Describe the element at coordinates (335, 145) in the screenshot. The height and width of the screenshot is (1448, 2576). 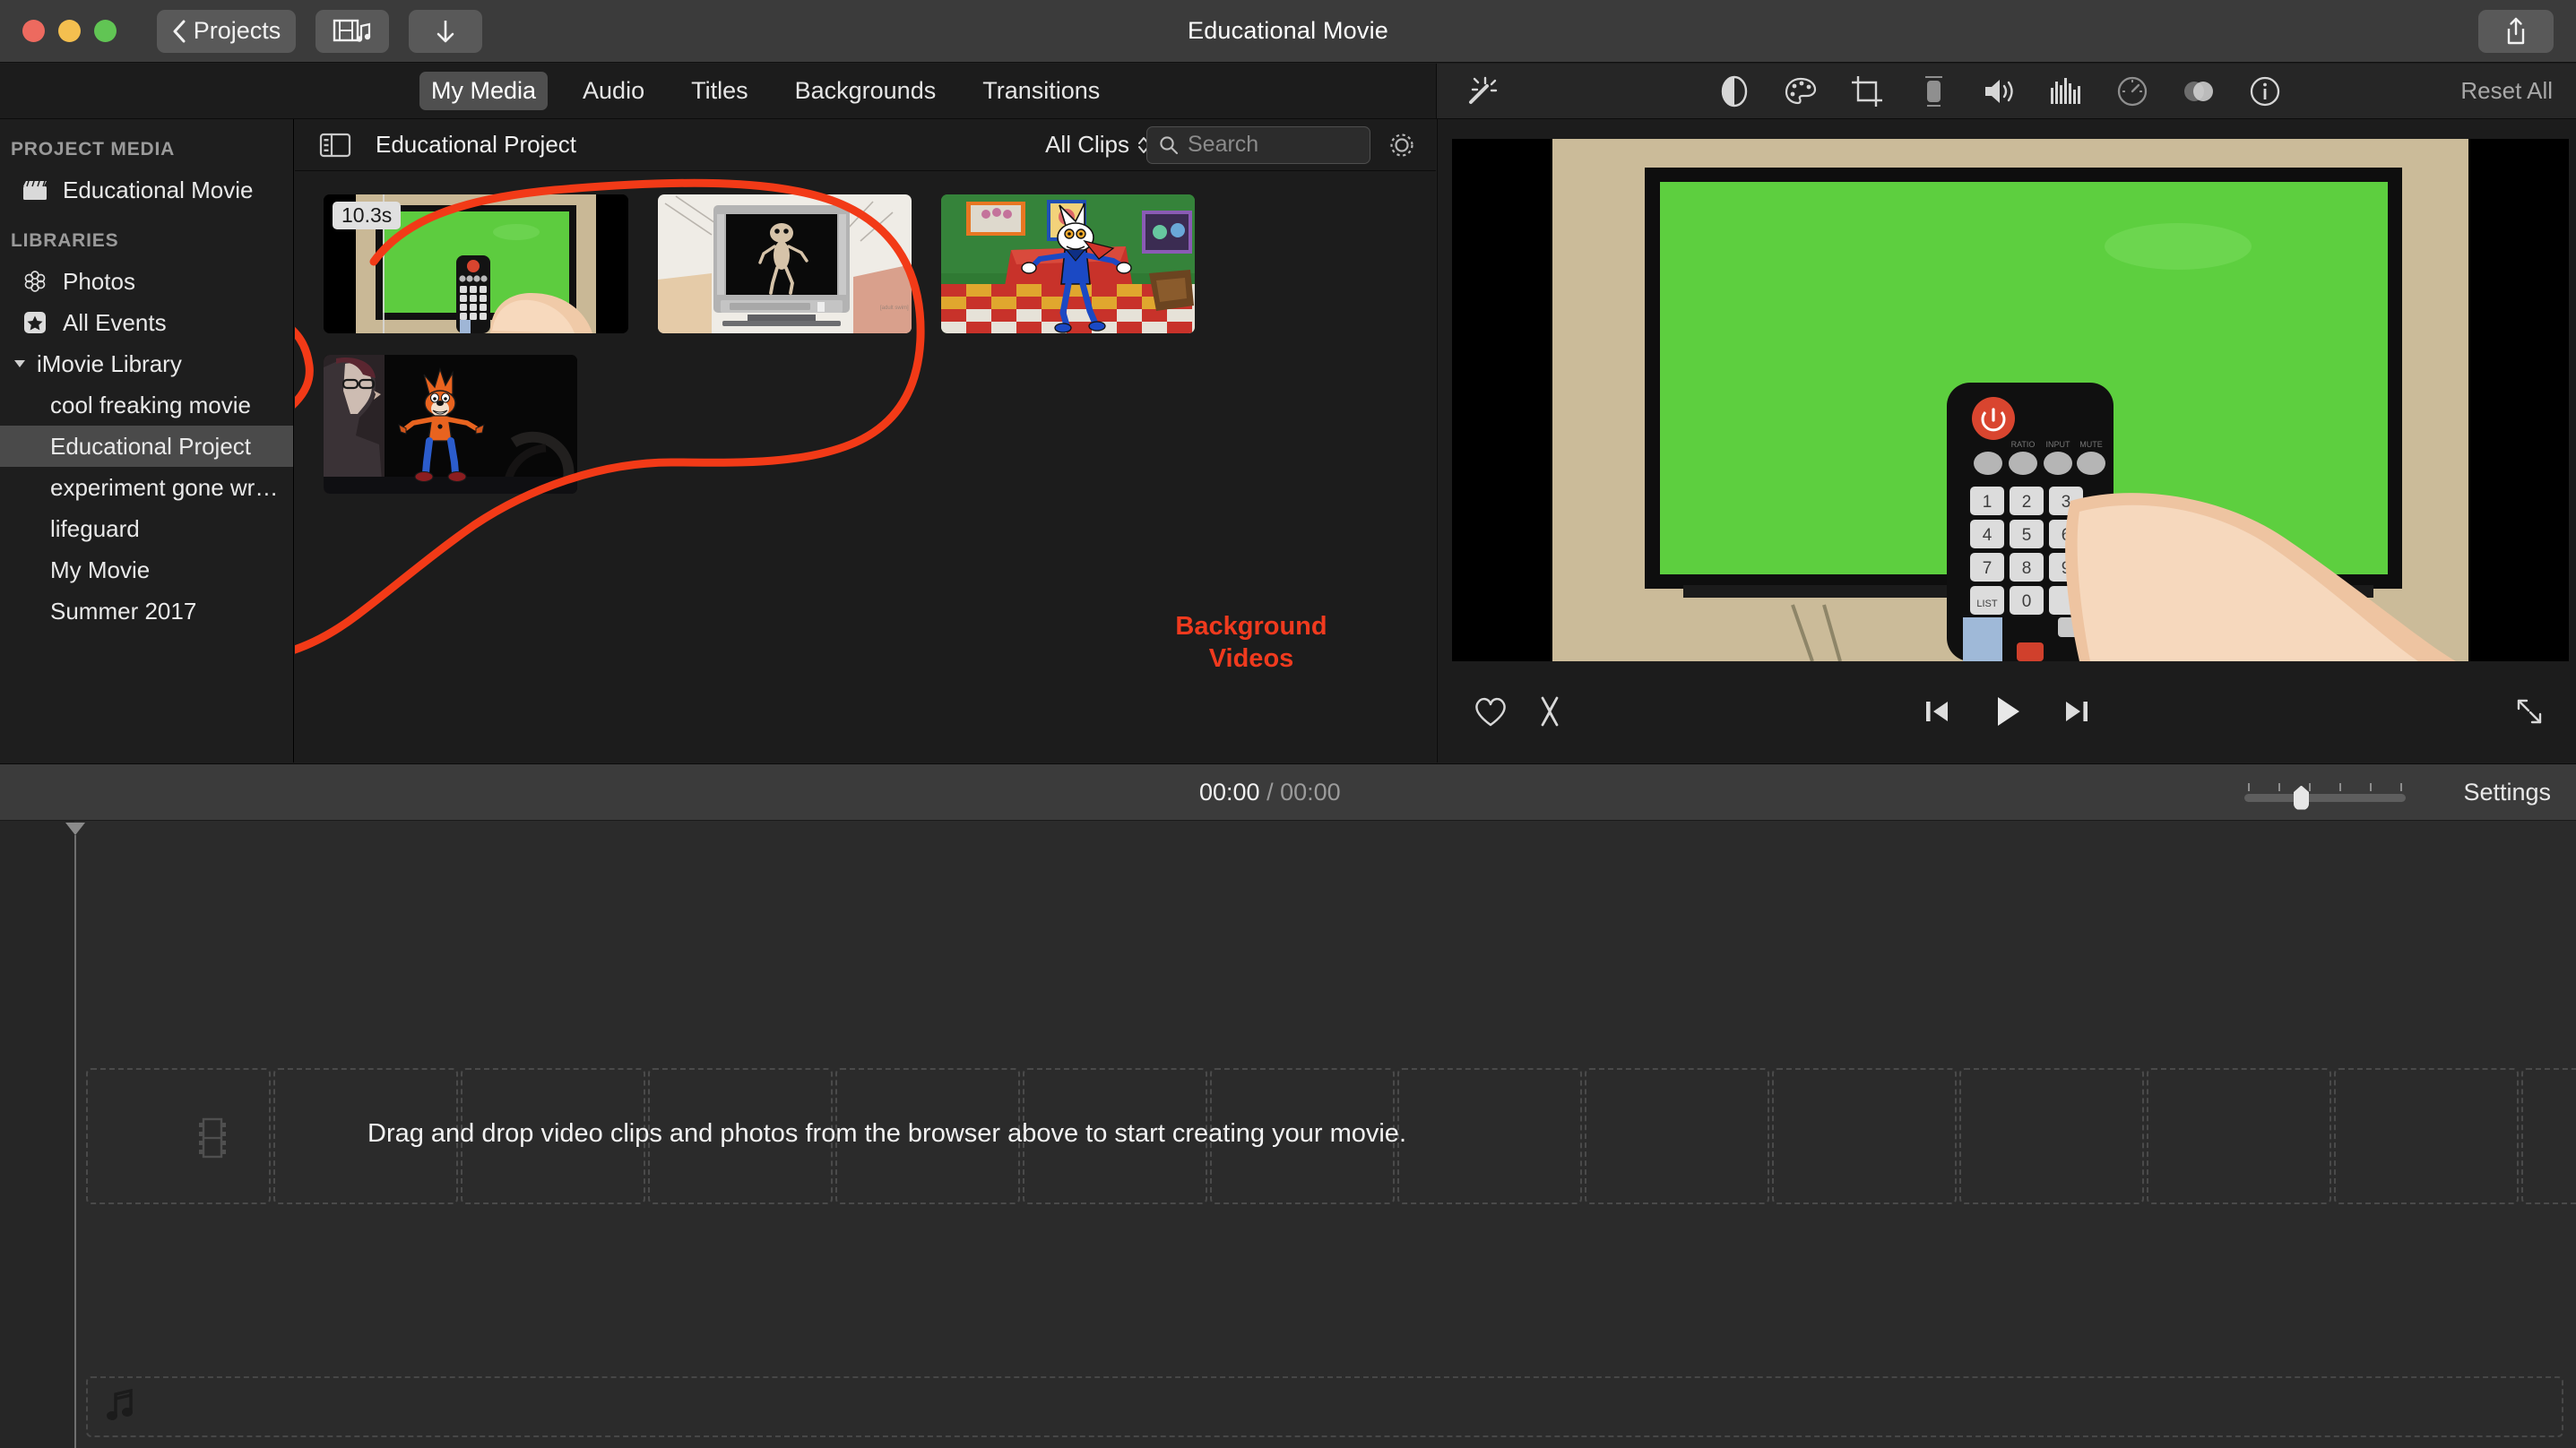
I see `sidebar-toggle-icon` at that location.